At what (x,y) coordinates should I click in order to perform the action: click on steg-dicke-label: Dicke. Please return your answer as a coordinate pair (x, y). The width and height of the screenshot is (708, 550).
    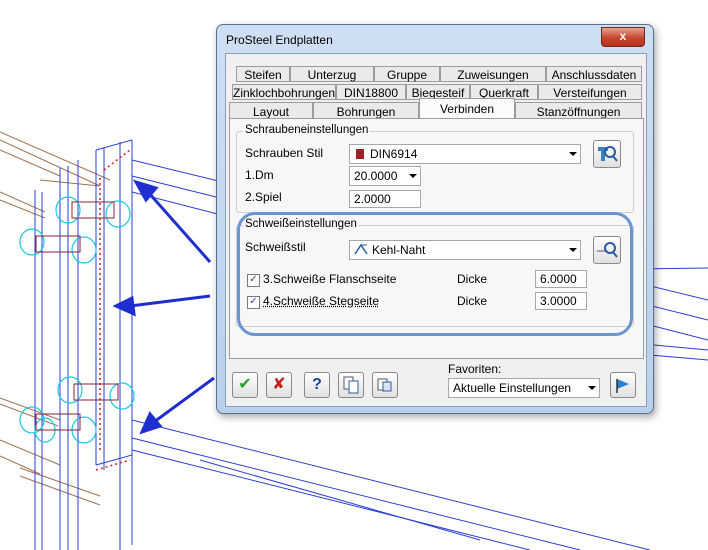
    Looking at the image, I should click on (472, 301).